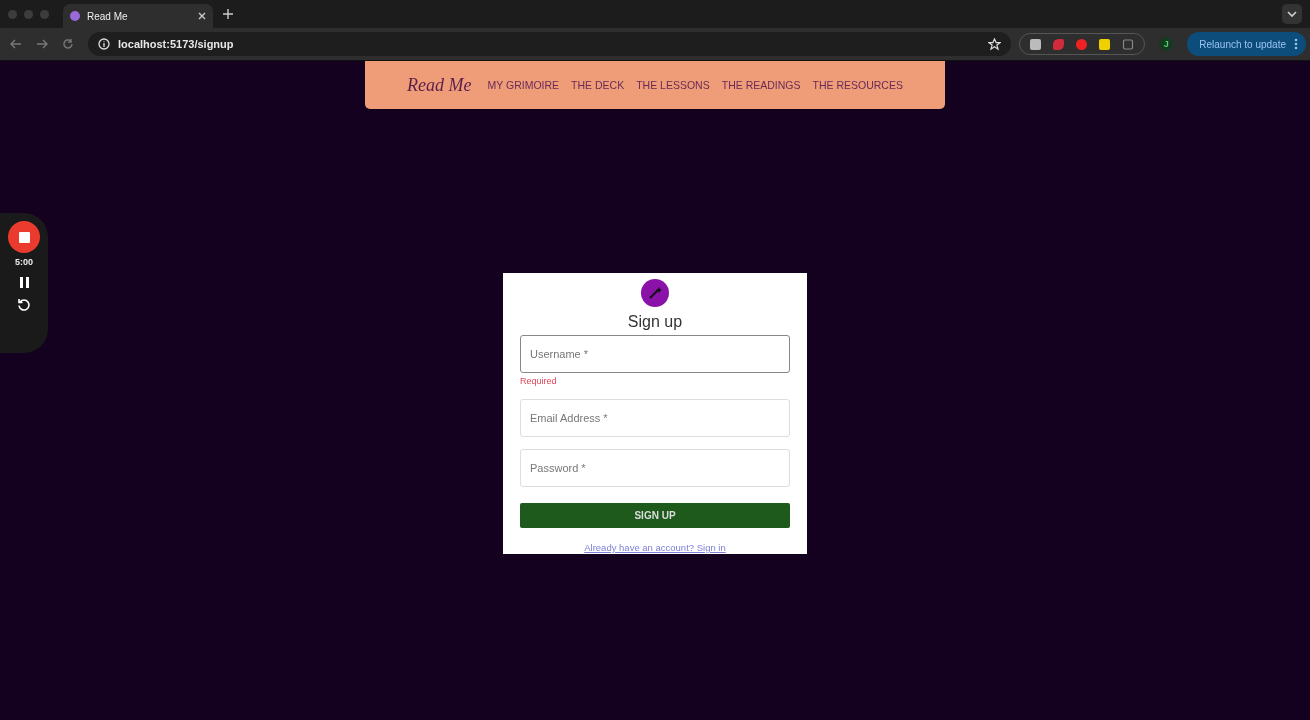 The width and height of the screenshot is (1310, 720). Describe the element at coordinates (550, 44) in the screenshot. I see `address-bar: localhost:5173/signup` at that location.